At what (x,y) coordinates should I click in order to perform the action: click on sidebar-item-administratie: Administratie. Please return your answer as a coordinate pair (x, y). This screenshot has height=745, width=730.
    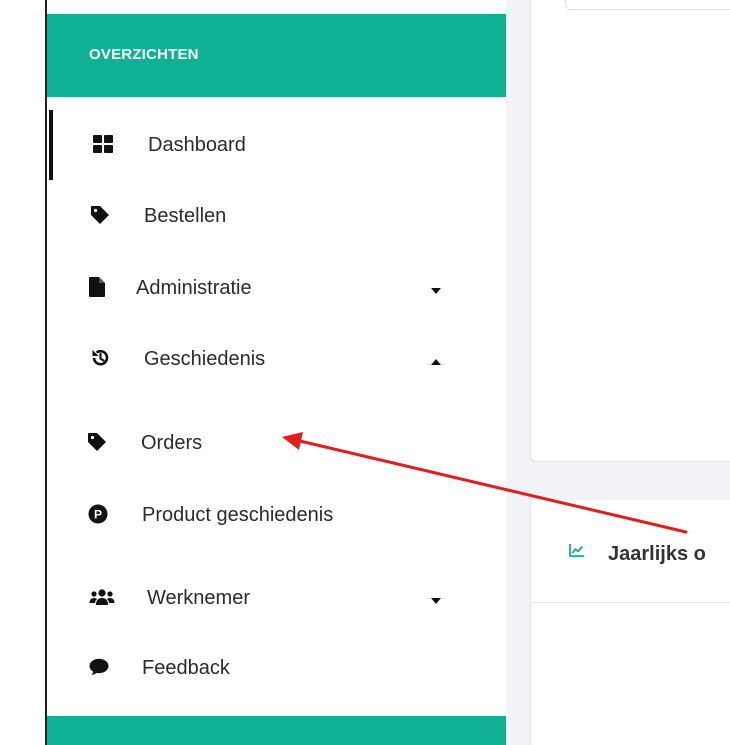
    Looking at the image, I should click on (276, 287).